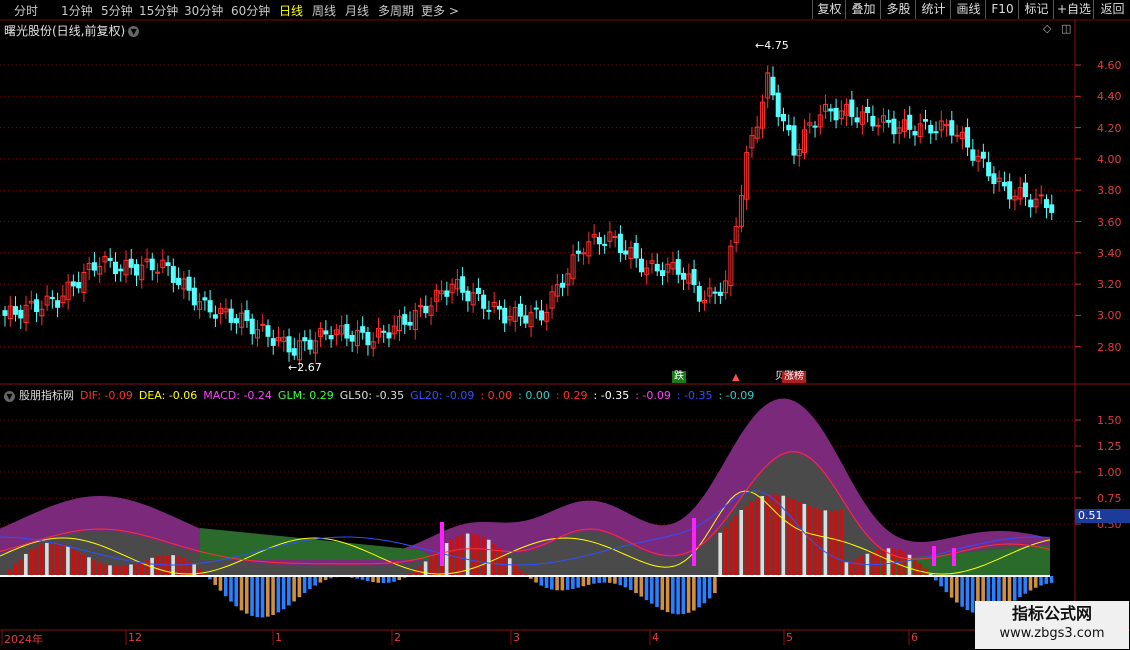 The image size is (1130, 650). I want to click on indicator-legend-item: : -0.35, so click(694, 395).